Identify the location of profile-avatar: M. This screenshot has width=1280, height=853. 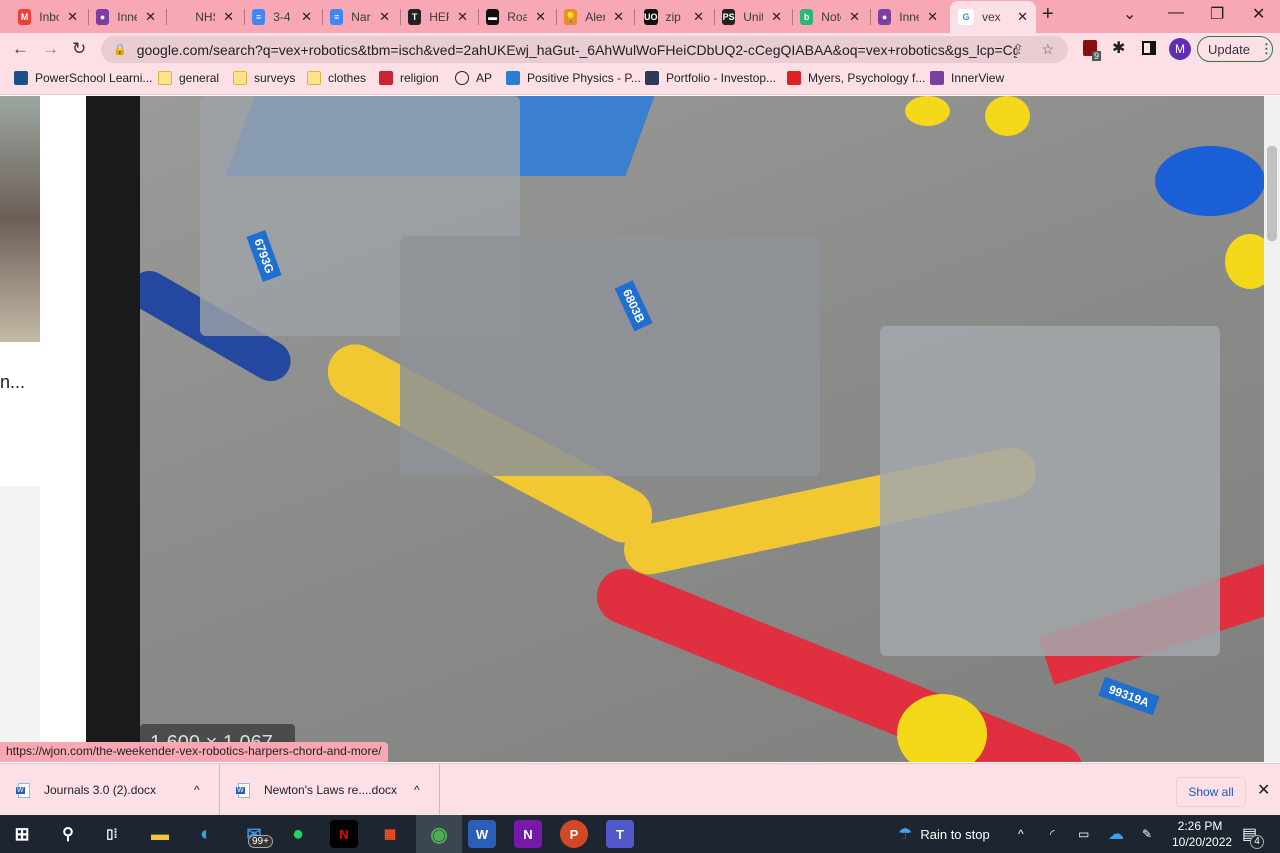
(1180, 49).